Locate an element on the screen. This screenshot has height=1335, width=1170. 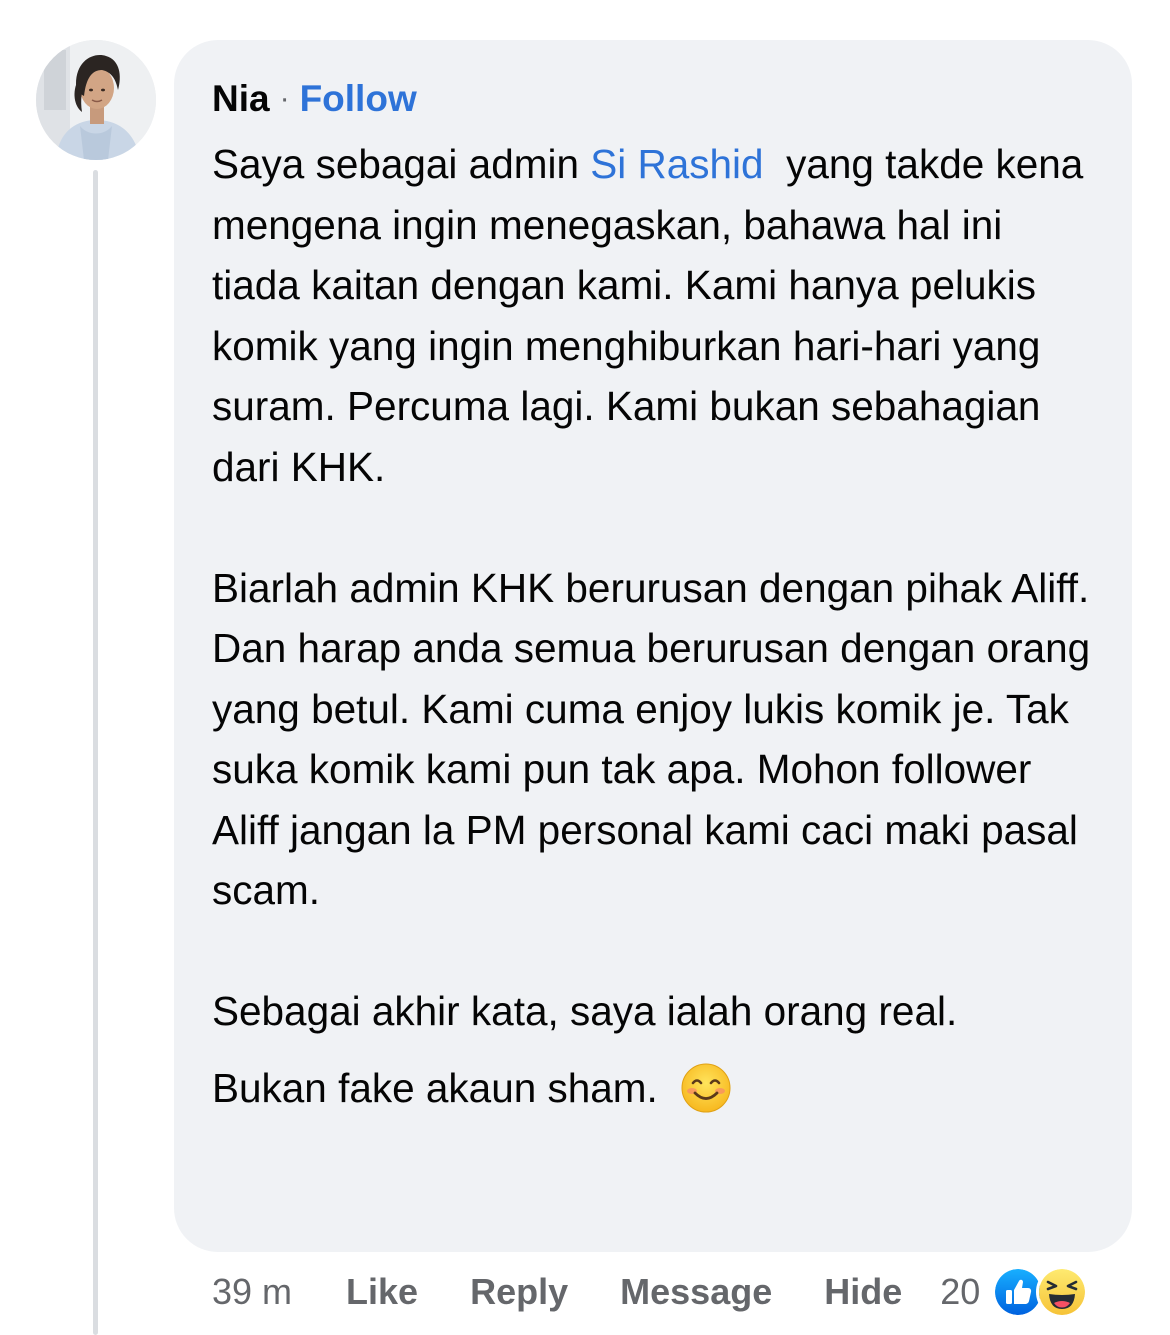
reply-button: Reply is located at coordinates (519, 1292).